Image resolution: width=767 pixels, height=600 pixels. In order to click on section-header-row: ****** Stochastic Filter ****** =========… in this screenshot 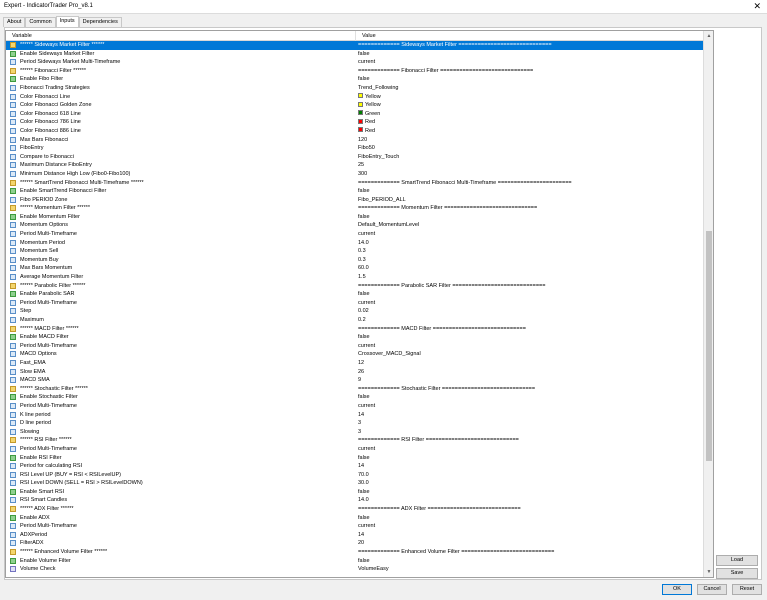, I will do `click(355, 389)`.